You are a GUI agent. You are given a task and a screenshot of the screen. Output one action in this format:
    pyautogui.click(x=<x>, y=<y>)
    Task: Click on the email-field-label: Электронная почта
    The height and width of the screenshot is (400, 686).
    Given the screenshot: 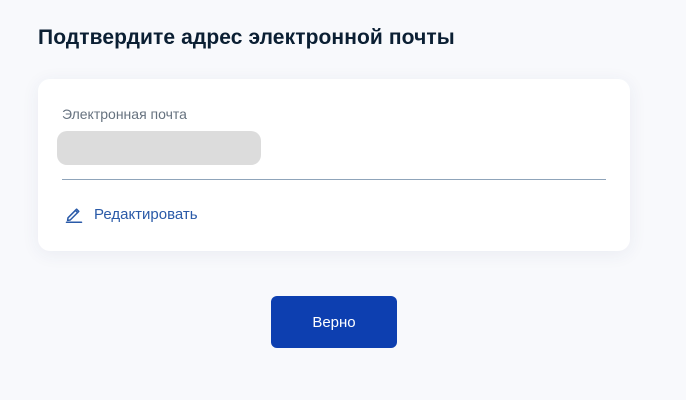 What is the action you would take?
    pyautogui.click(x=124, y=114)
    